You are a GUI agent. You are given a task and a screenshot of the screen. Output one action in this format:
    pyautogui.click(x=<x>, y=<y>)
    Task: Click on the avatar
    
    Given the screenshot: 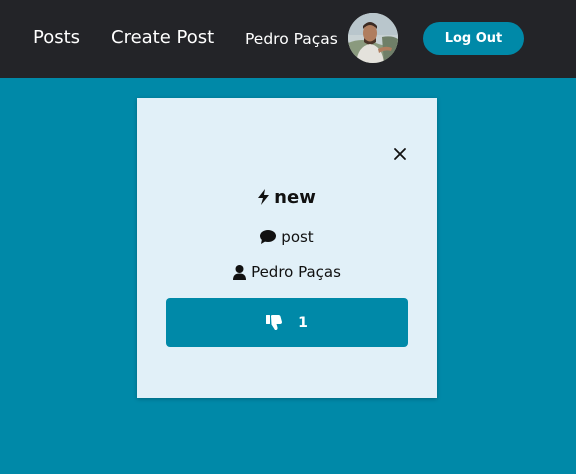 What is the action you would take?
    pyautogui.click(x=373, y=38)
    